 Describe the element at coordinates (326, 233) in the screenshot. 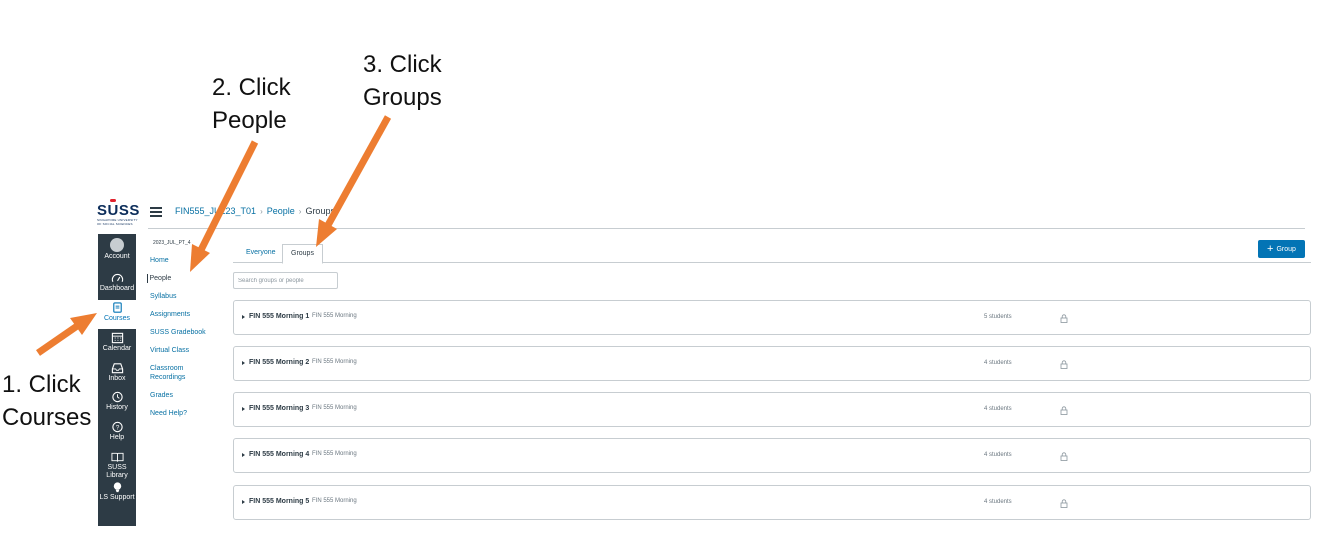

I see `arrow-to-groups-head` at that location.